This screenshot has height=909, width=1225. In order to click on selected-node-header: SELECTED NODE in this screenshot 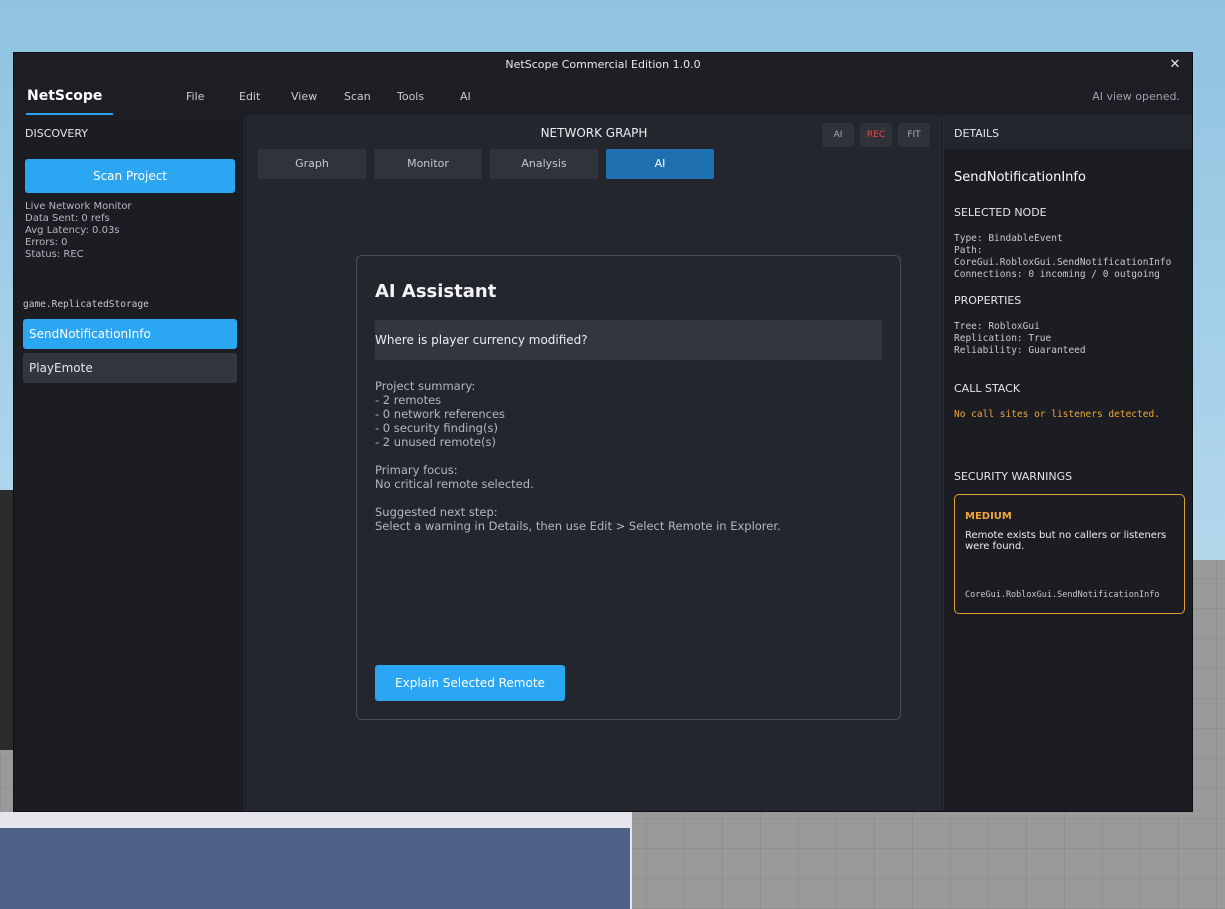, I will do `click(1000, 212)`.